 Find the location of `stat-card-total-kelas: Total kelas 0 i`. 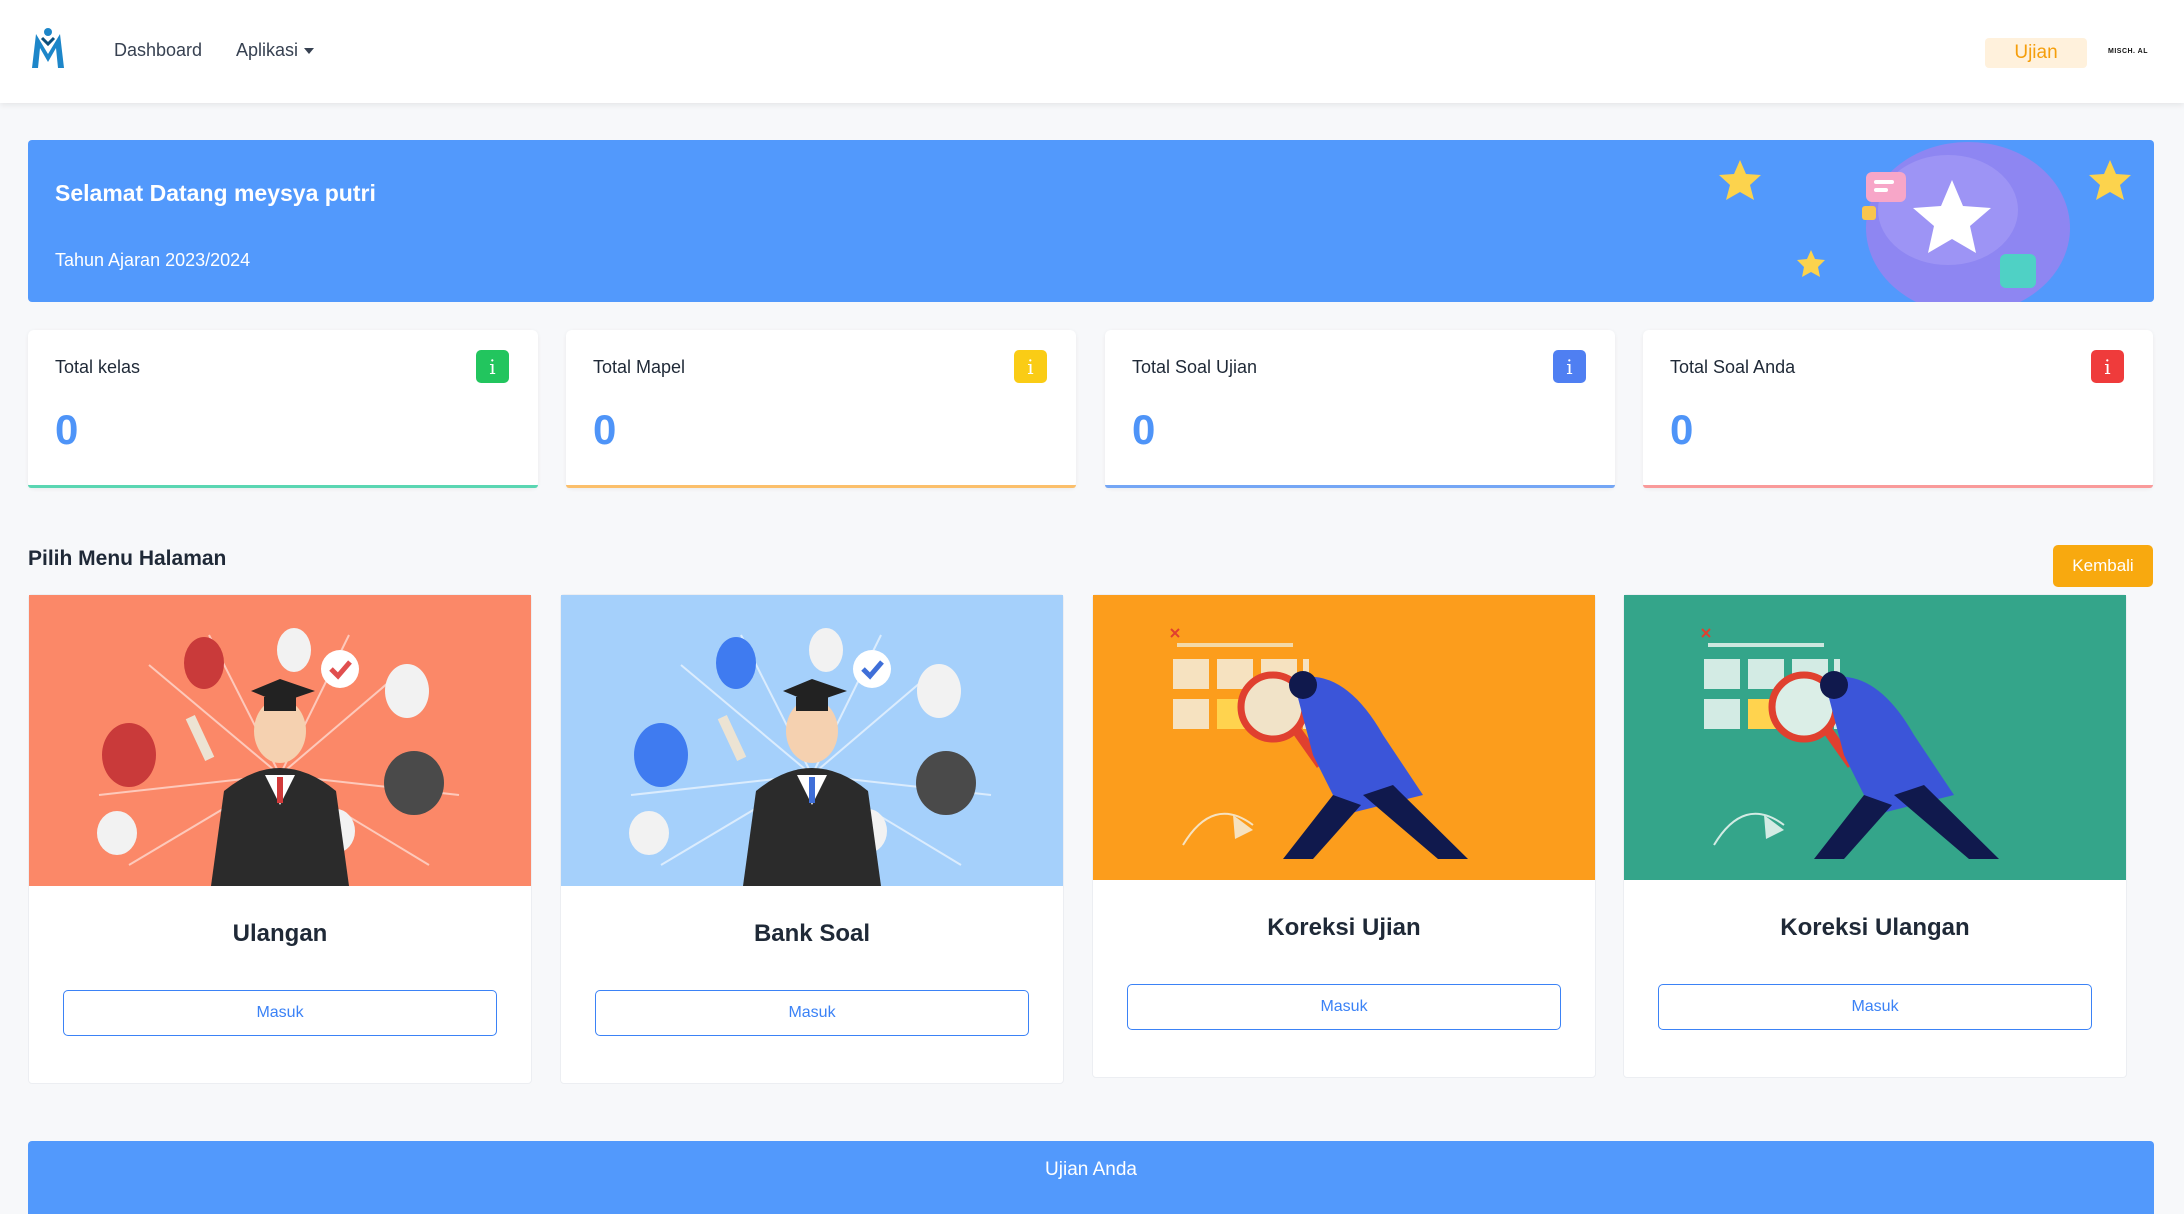

stat-card-total-kelas: Total kelas 0 i is located at coordinates (283, 409).